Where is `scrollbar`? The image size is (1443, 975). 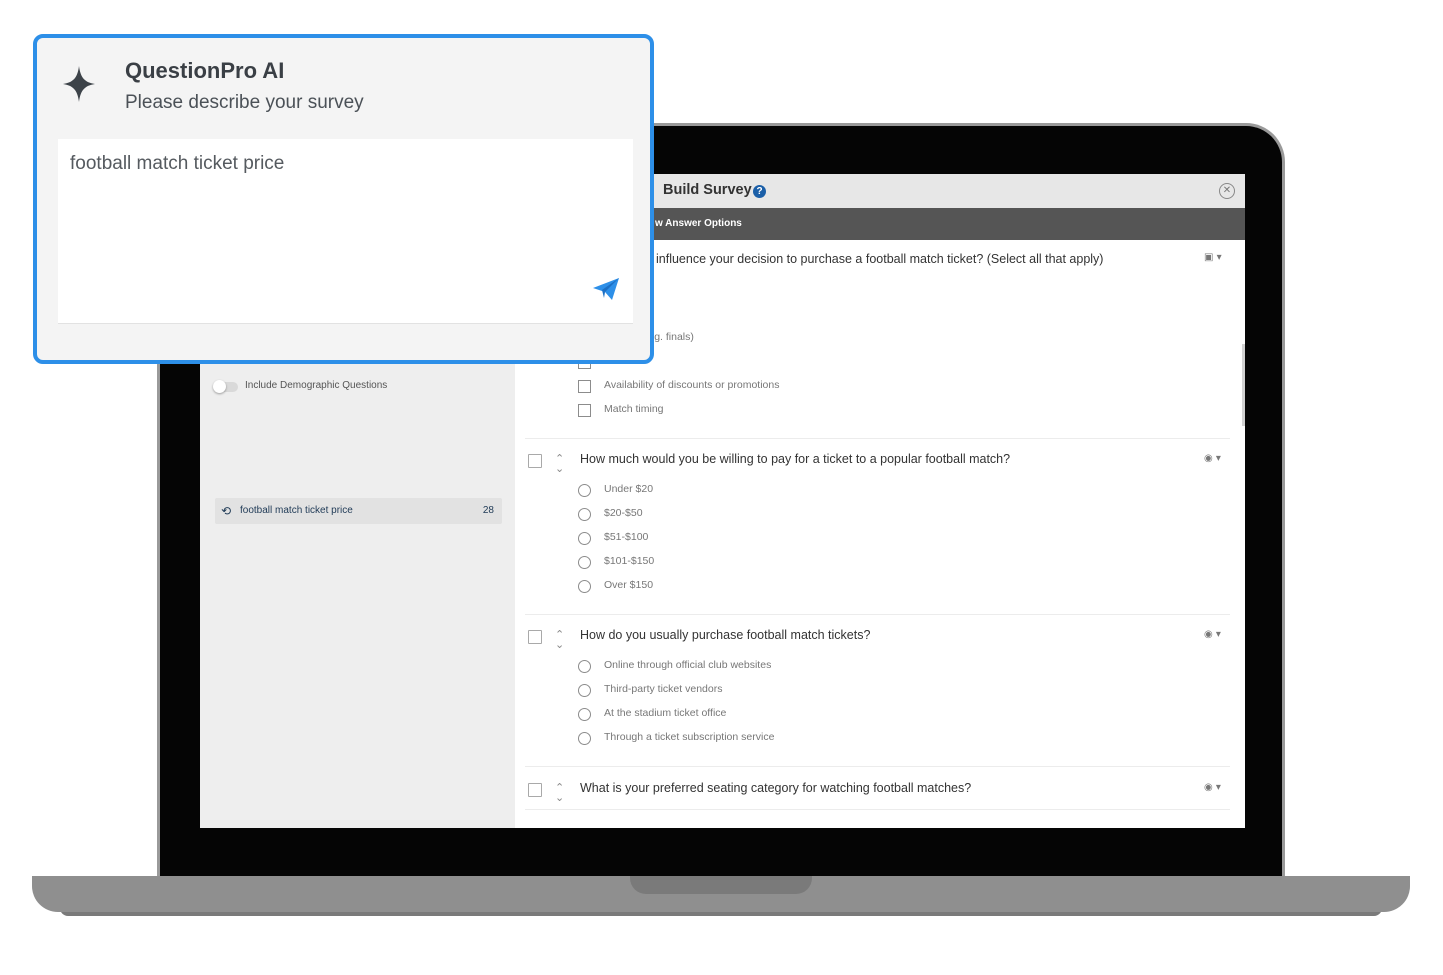
scrollbar is located at coordinates (1243, 385).